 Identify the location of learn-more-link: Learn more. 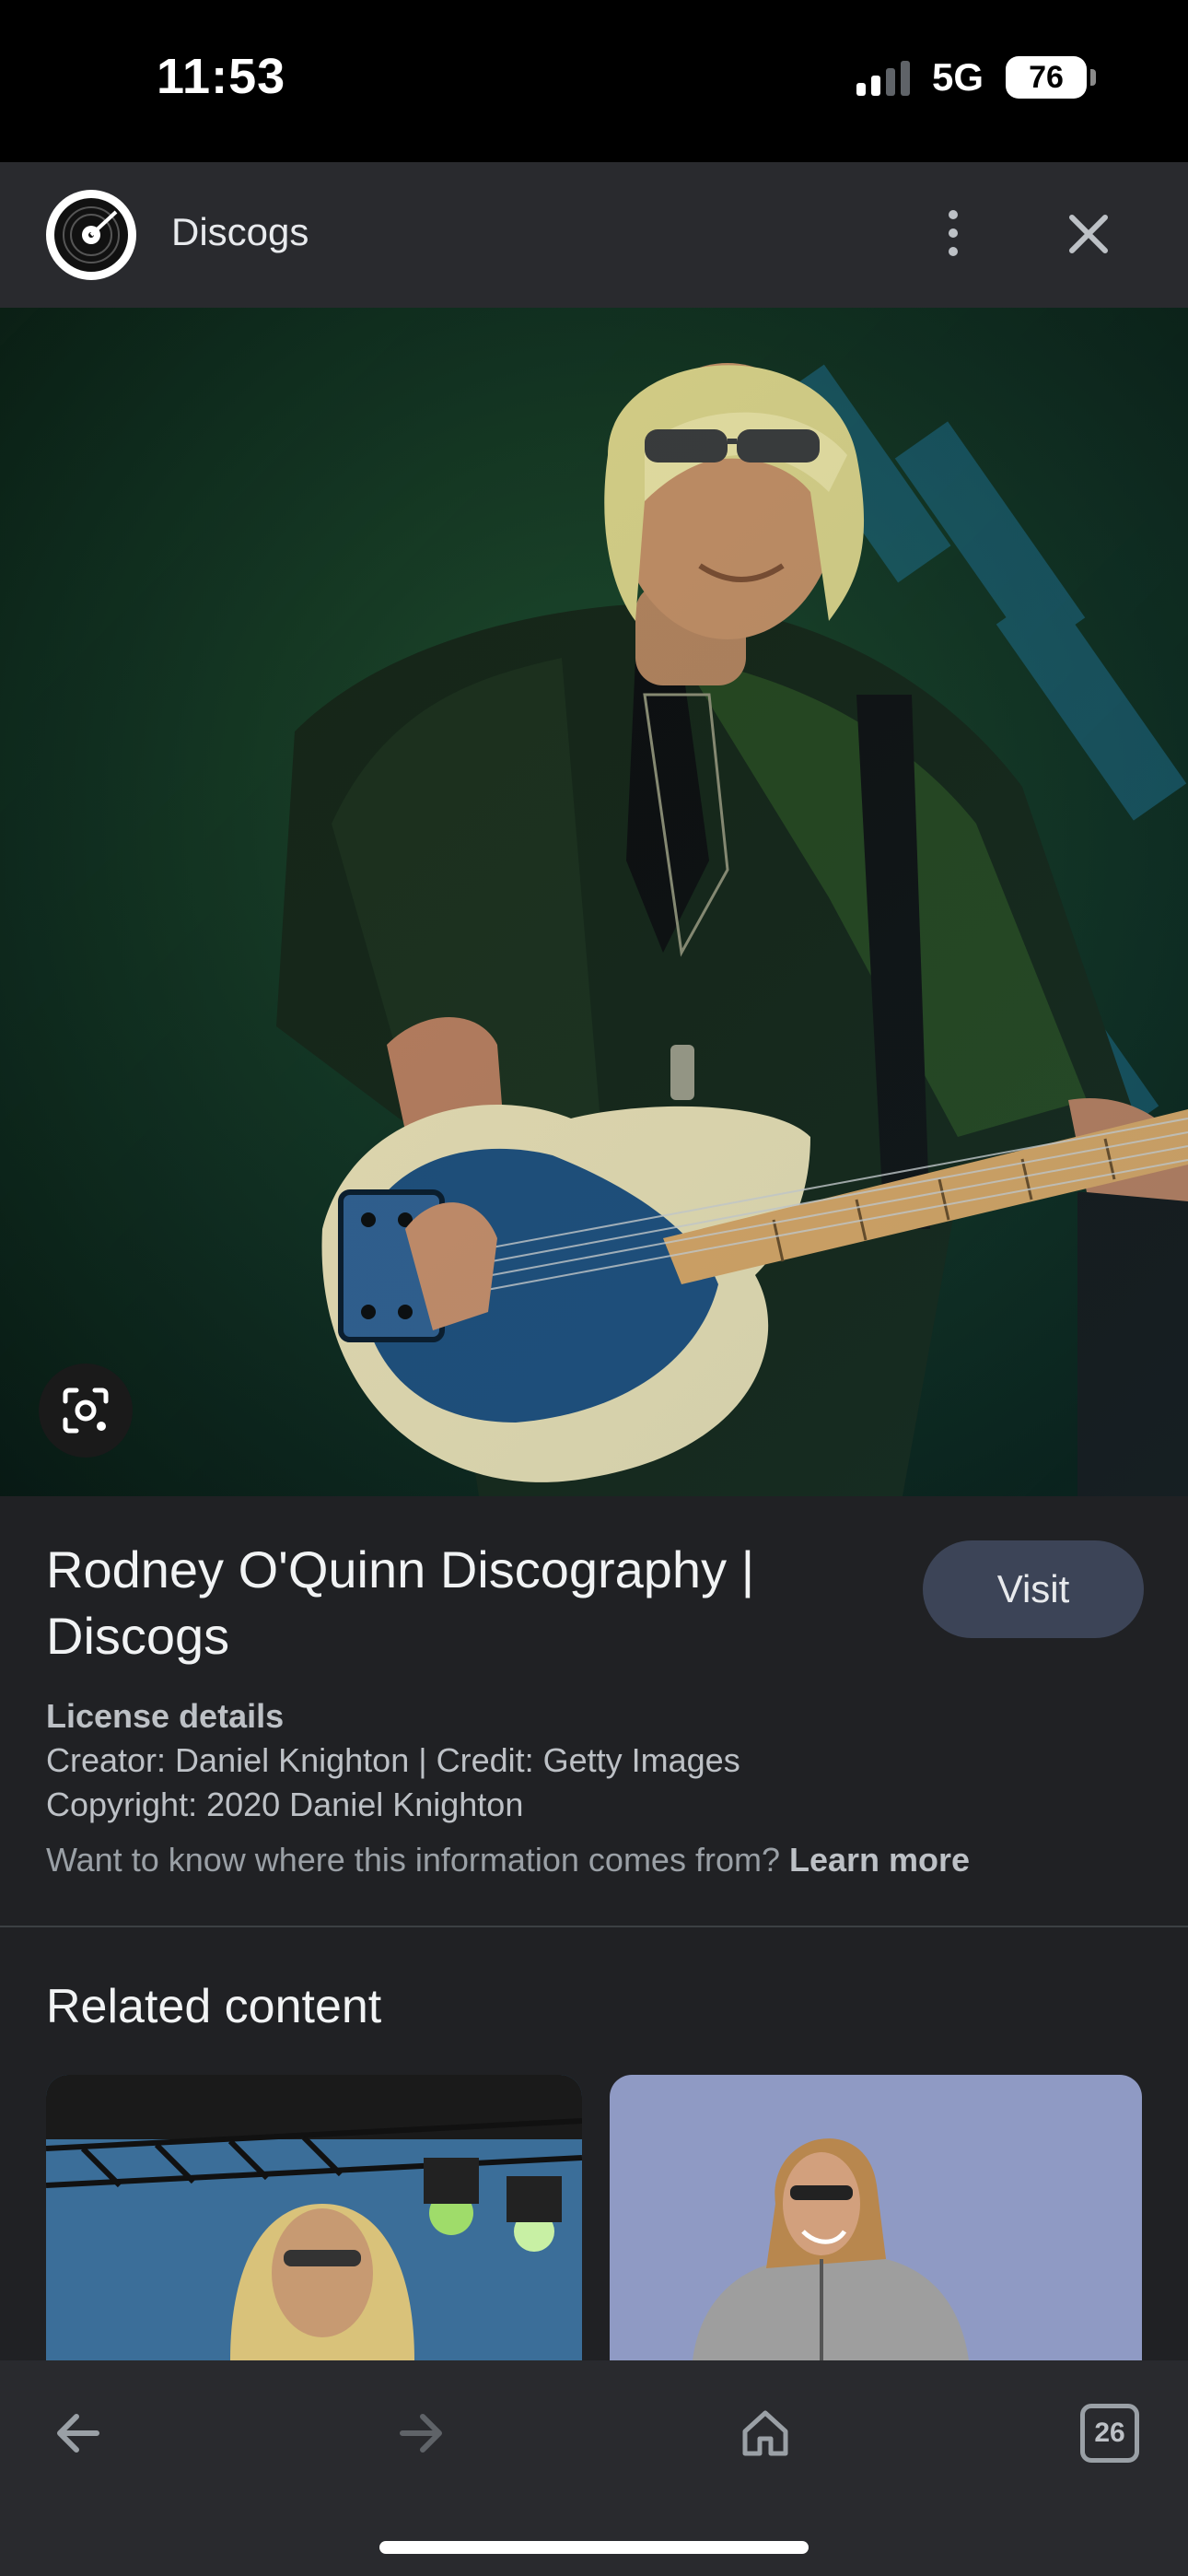
(879, 1860).